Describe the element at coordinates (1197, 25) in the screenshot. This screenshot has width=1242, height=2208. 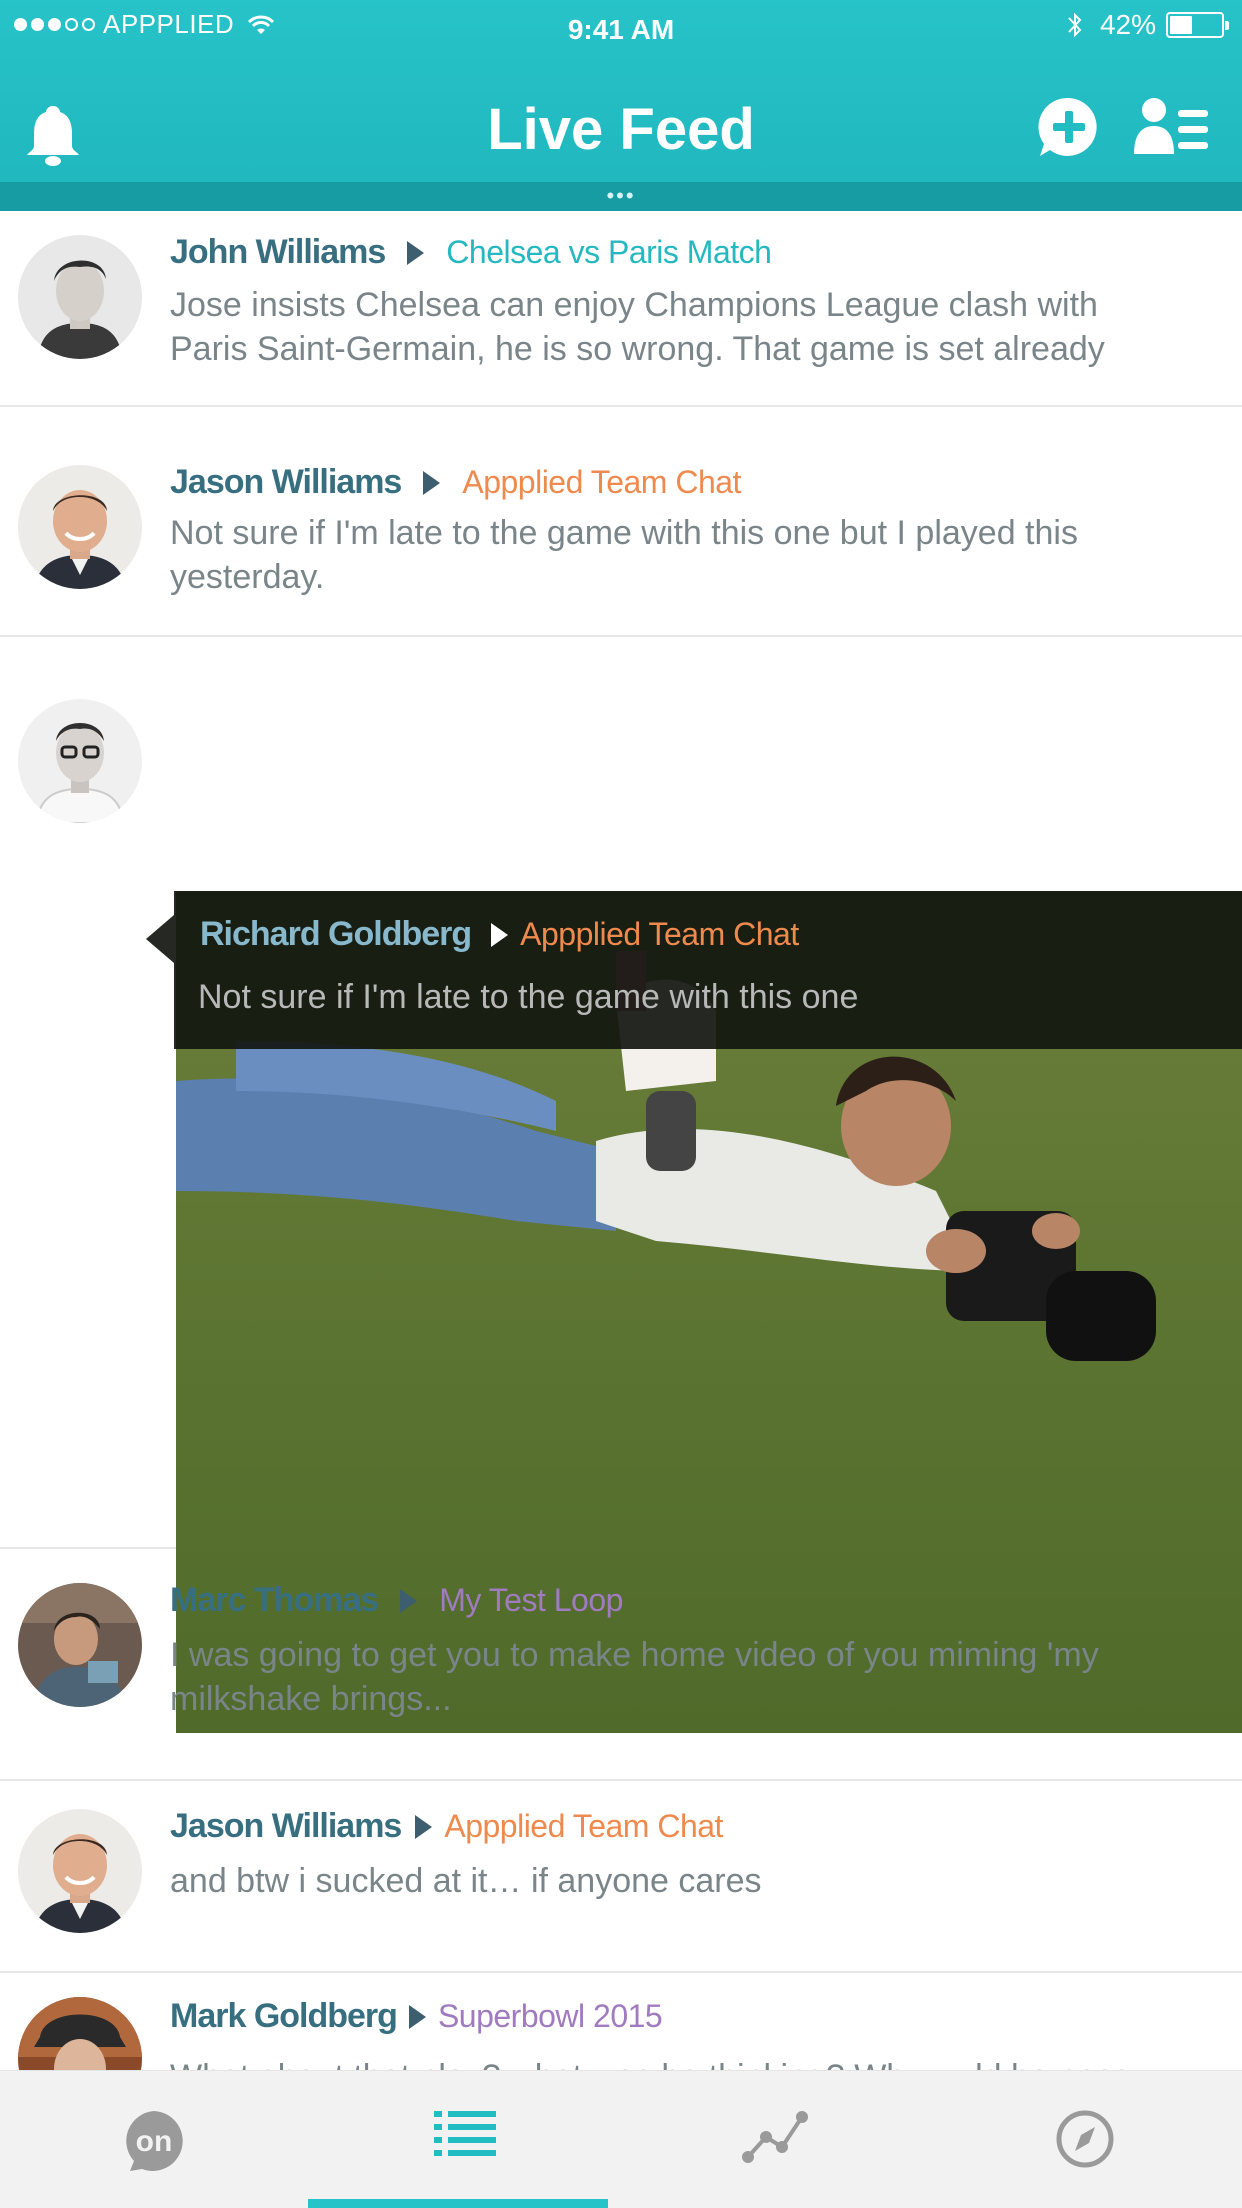
I see `battery-icon` at that location.